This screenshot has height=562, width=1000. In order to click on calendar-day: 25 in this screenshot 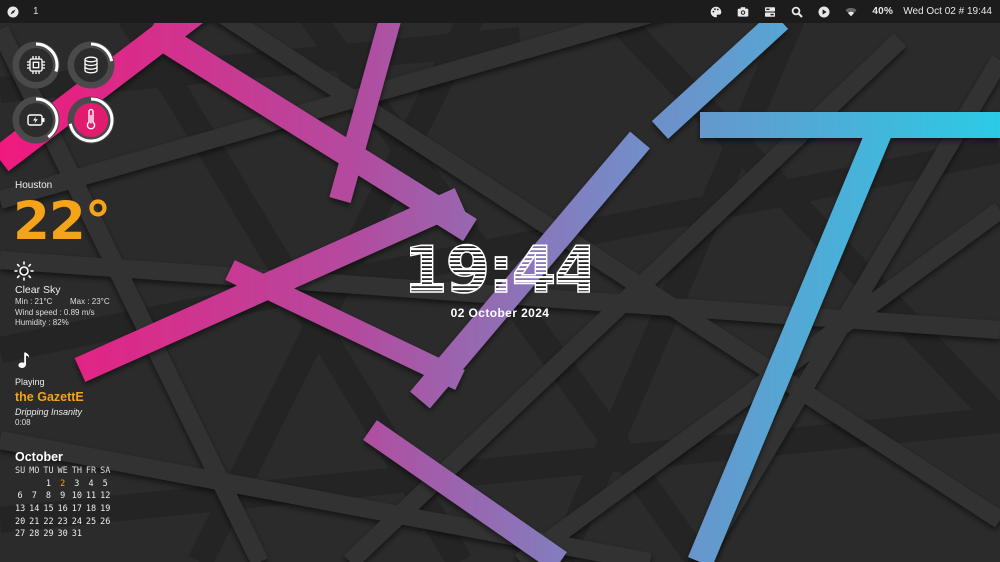, I will do `click(91, 521)`.